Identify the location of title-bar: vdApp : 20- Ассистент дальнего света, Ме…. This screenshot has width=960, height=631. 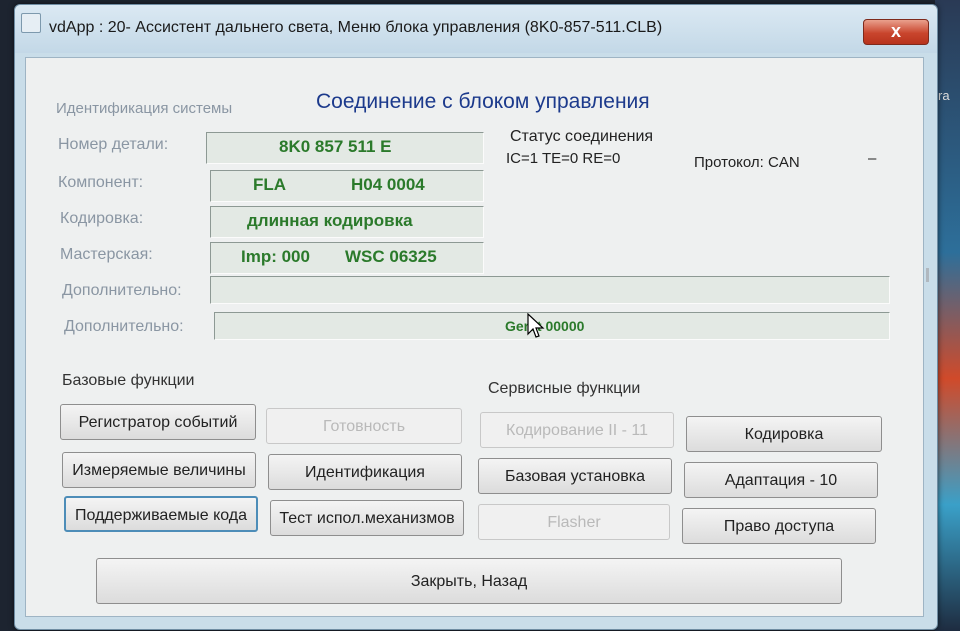
(476, 29).